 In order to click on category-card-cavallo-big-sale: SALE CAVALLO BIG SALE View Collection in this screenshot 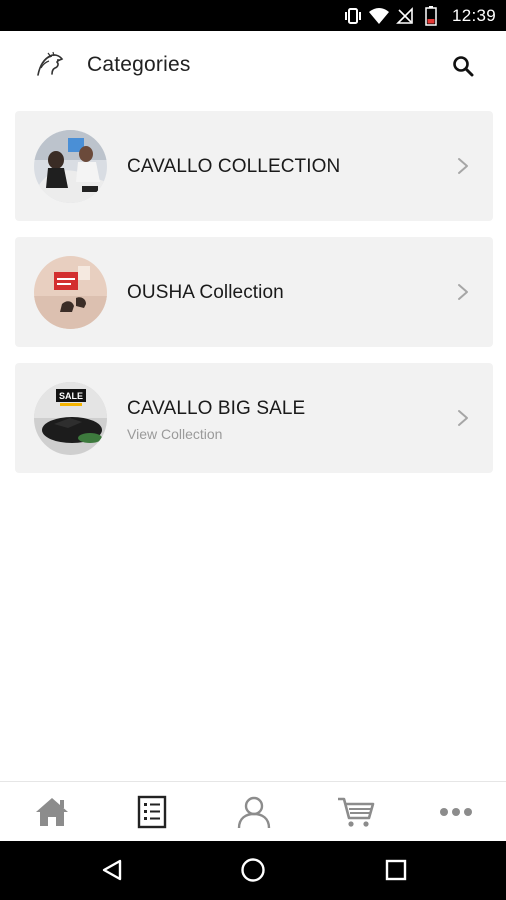, I will do `click(254, 418)`.